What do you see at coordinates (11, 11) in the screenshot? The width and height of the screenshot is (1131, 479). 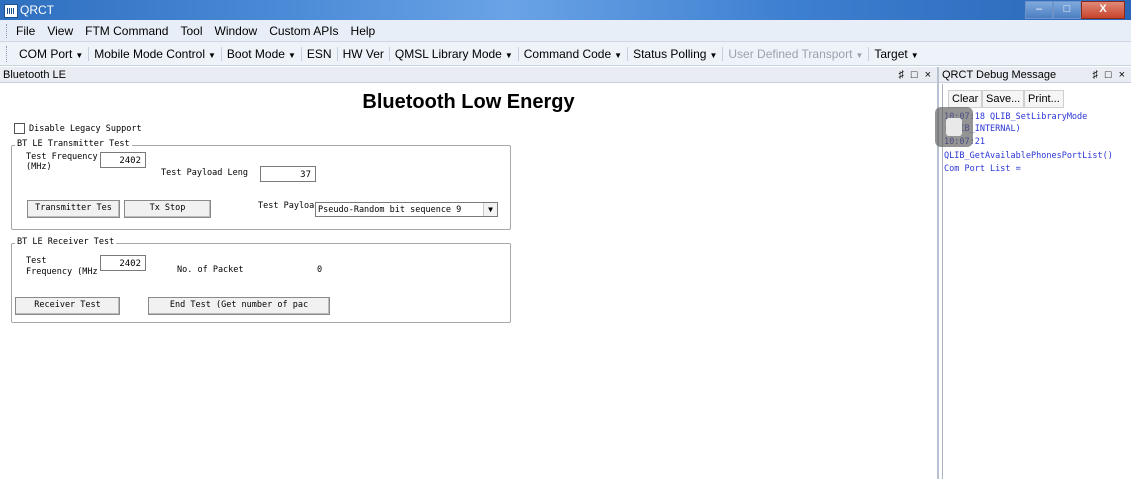 I see `app-icon` at bounding box center [11, 11].